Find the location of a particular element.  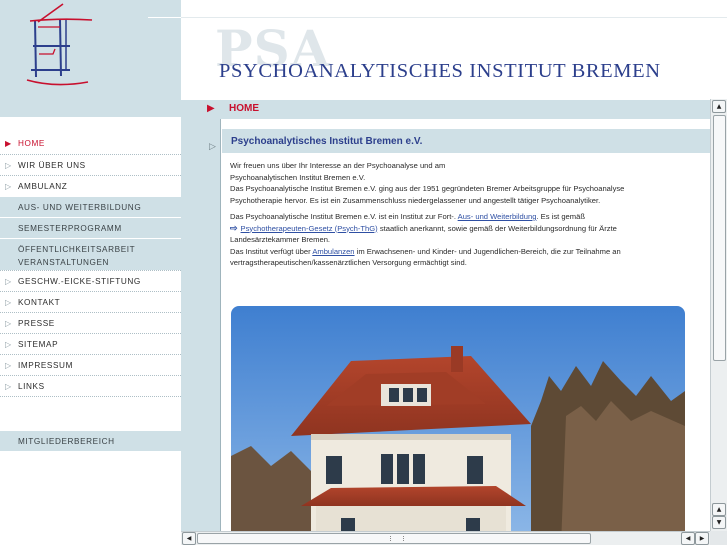

external-link-icon: ⇨ is located at coordinates (234, 227).